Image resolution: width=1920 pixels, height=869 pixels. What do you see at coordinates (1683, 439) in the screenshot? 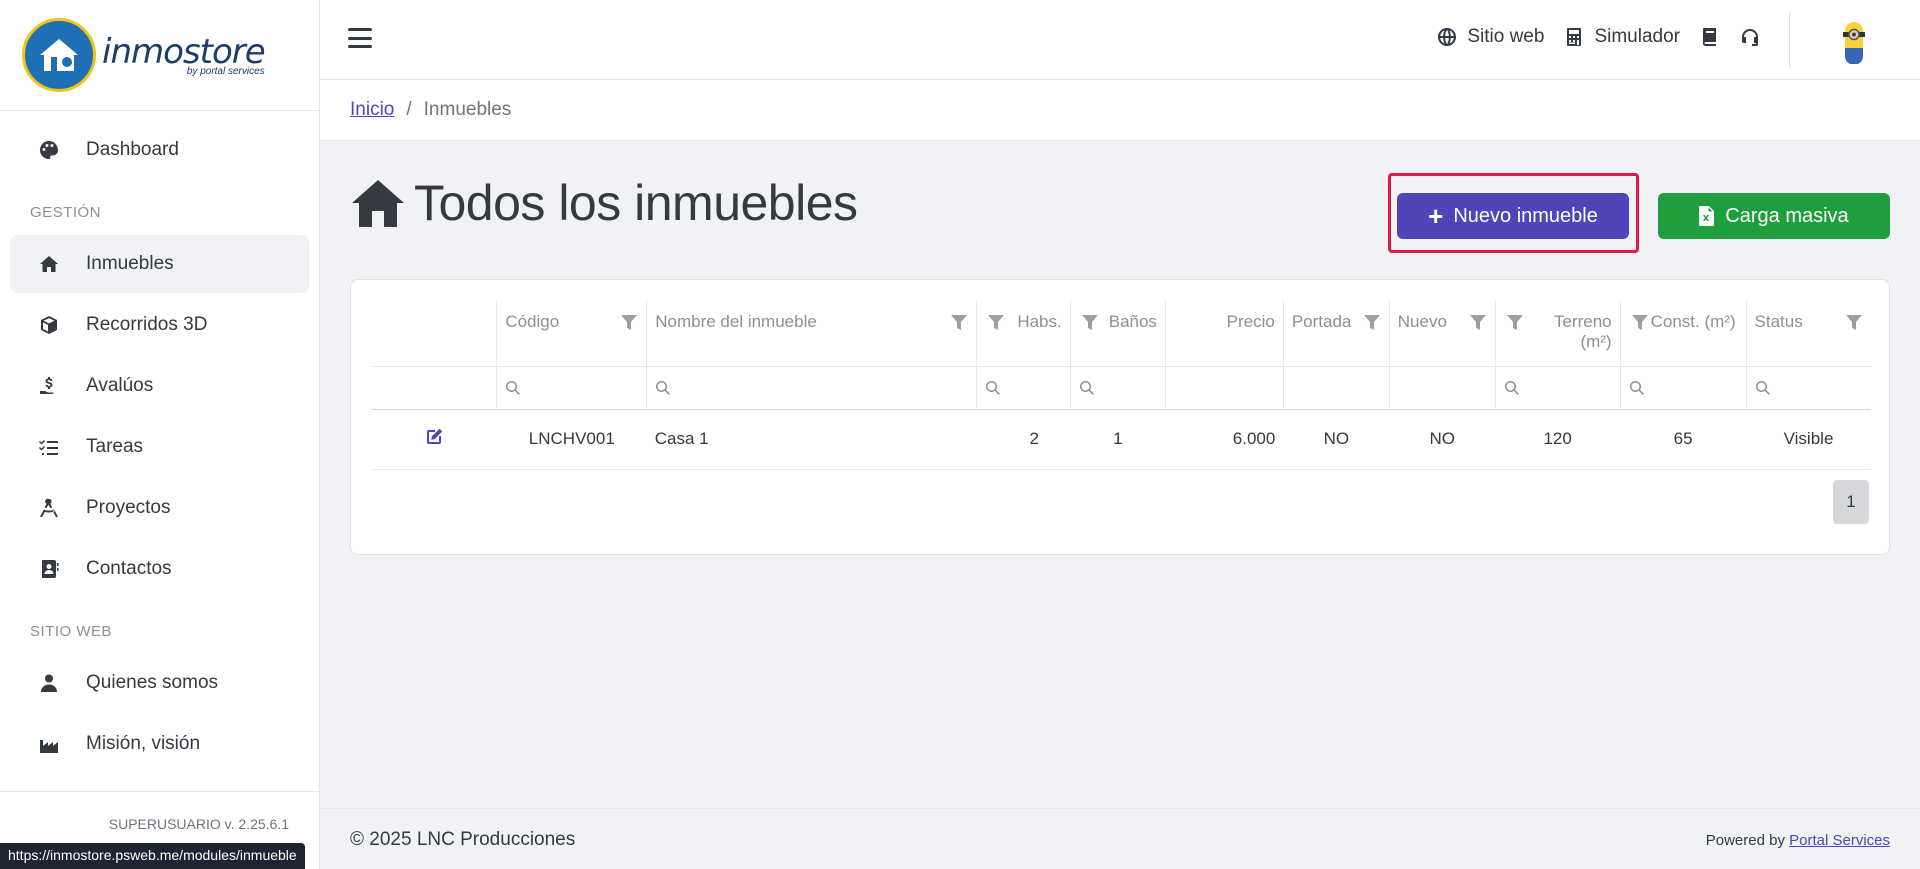
I see `cell-const: 65` at bounding box center [1683, 439].